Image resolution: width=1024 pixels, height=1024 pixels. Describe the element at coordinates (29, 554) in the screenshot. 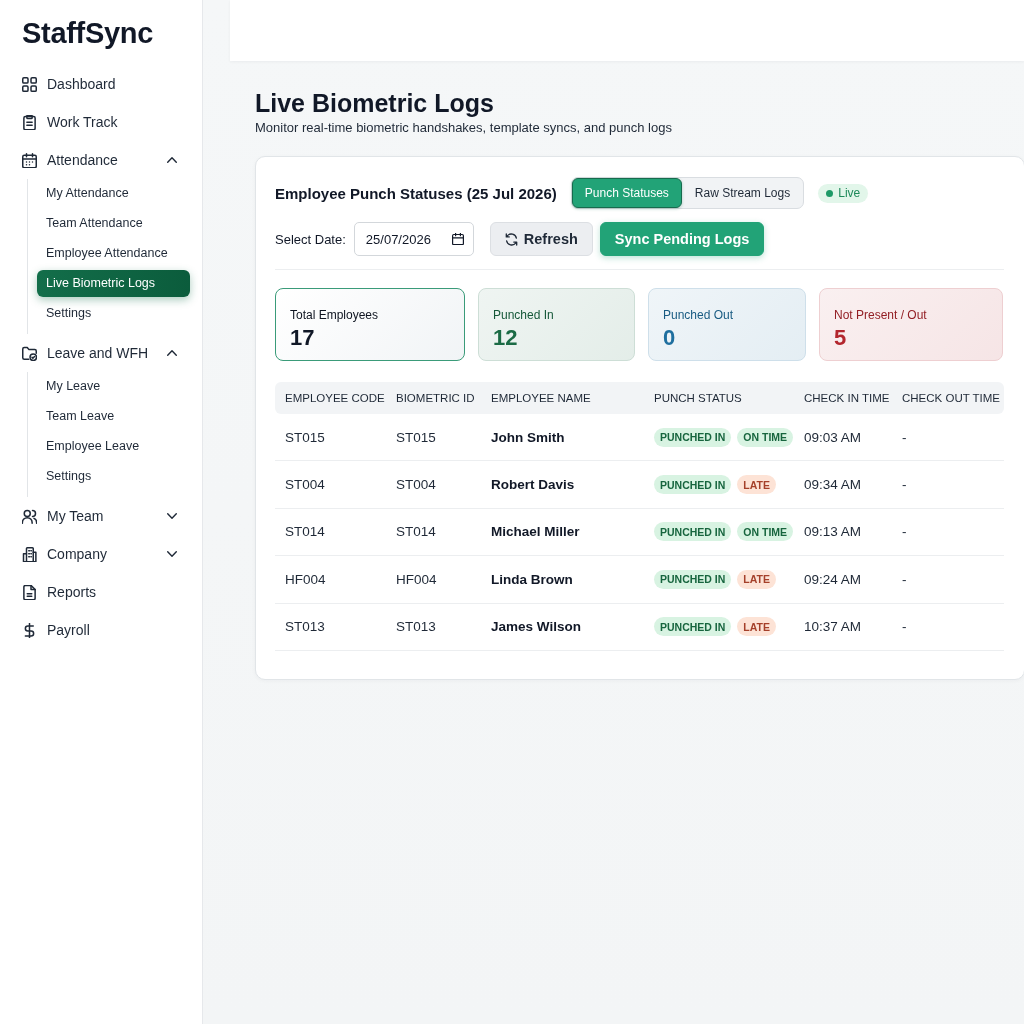

I see `building-icon` at that location.